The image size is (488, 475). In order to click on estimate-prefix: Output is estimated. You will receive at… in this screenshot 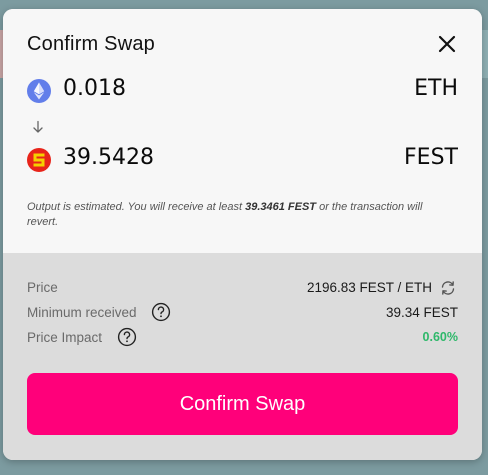, I will do `click(136, 207)`.